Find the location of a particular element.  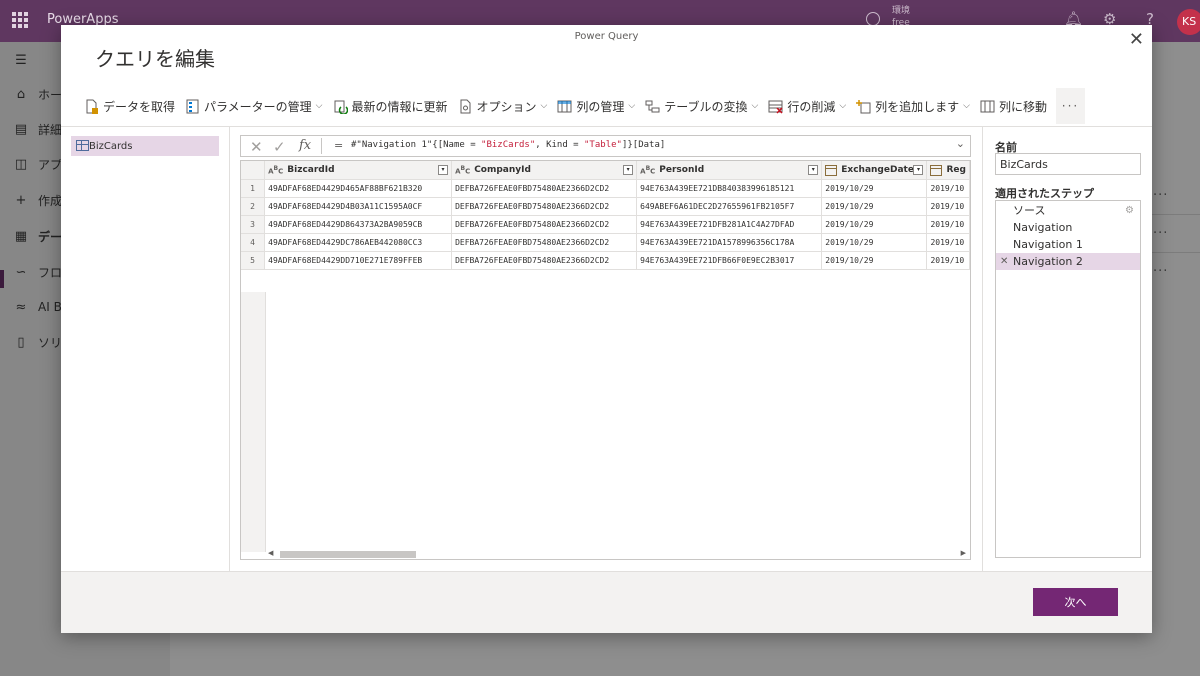

nav-item-data: ▦ デー is located at coordinates (38, 236).